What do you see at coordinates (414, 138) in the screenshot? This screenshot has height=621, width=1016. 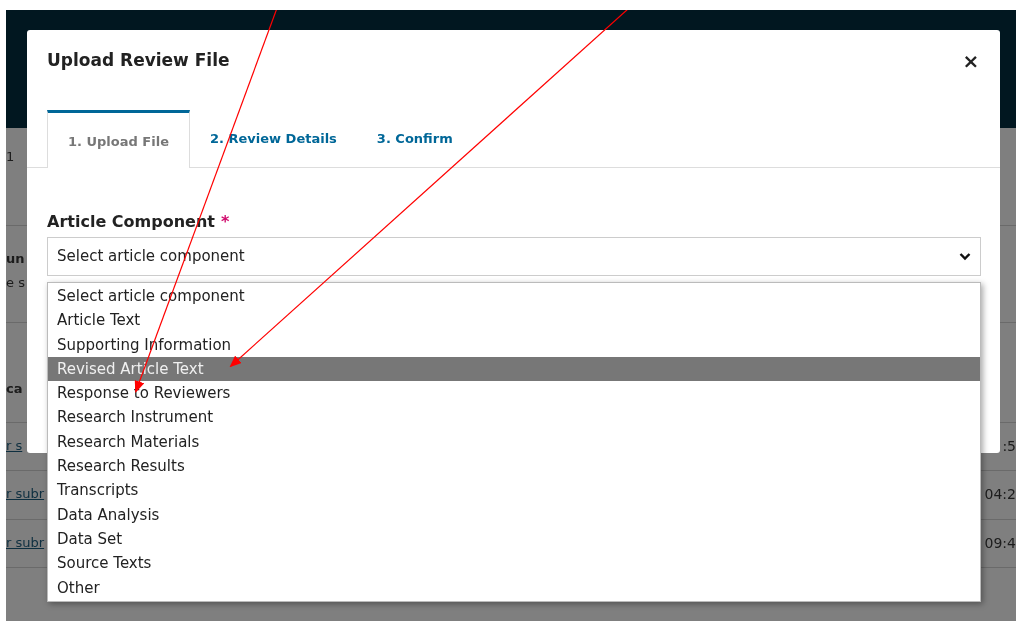 I see `step-tab: 3. Confirm` at bounding box center [414, 138].